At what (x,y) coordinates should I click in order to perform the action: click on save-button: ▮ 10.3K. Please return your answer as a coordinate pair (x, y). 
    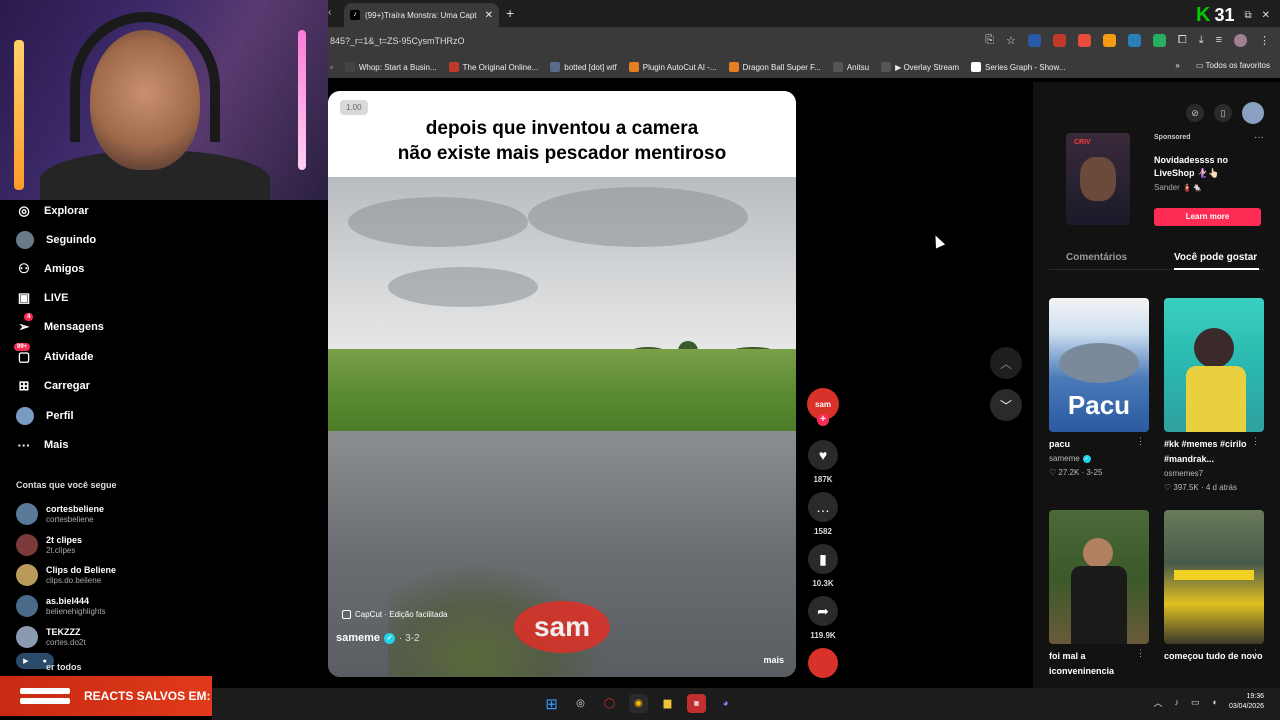
    Looking at the image, I should click on (823, 566).